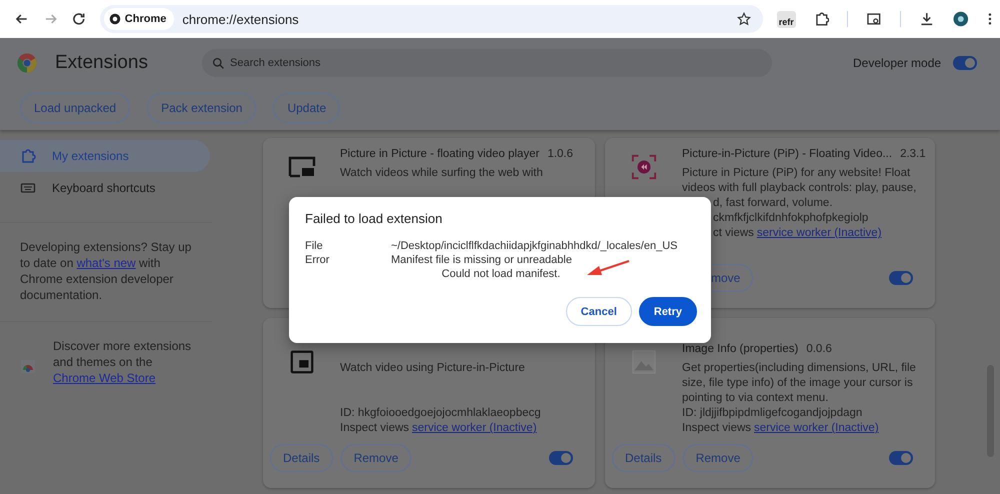  I want to click on extension-name: Picture in Picture - floating video player, so click(440, 155).